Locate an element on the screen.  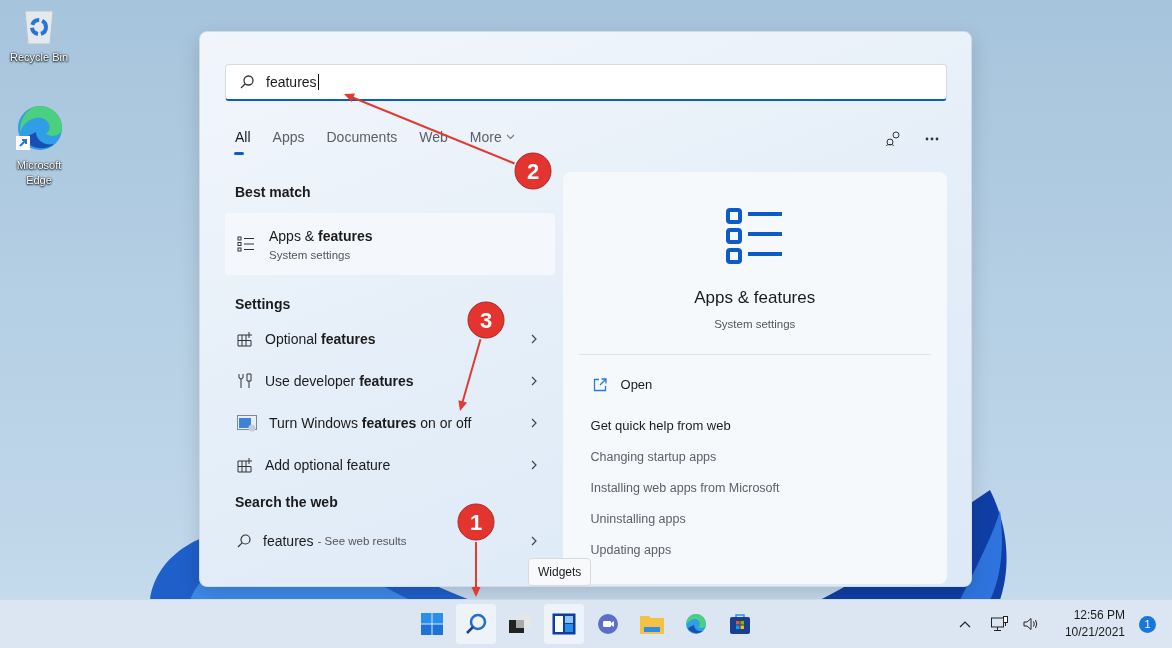
window-settings-icon is located at coordinates (247, 423).